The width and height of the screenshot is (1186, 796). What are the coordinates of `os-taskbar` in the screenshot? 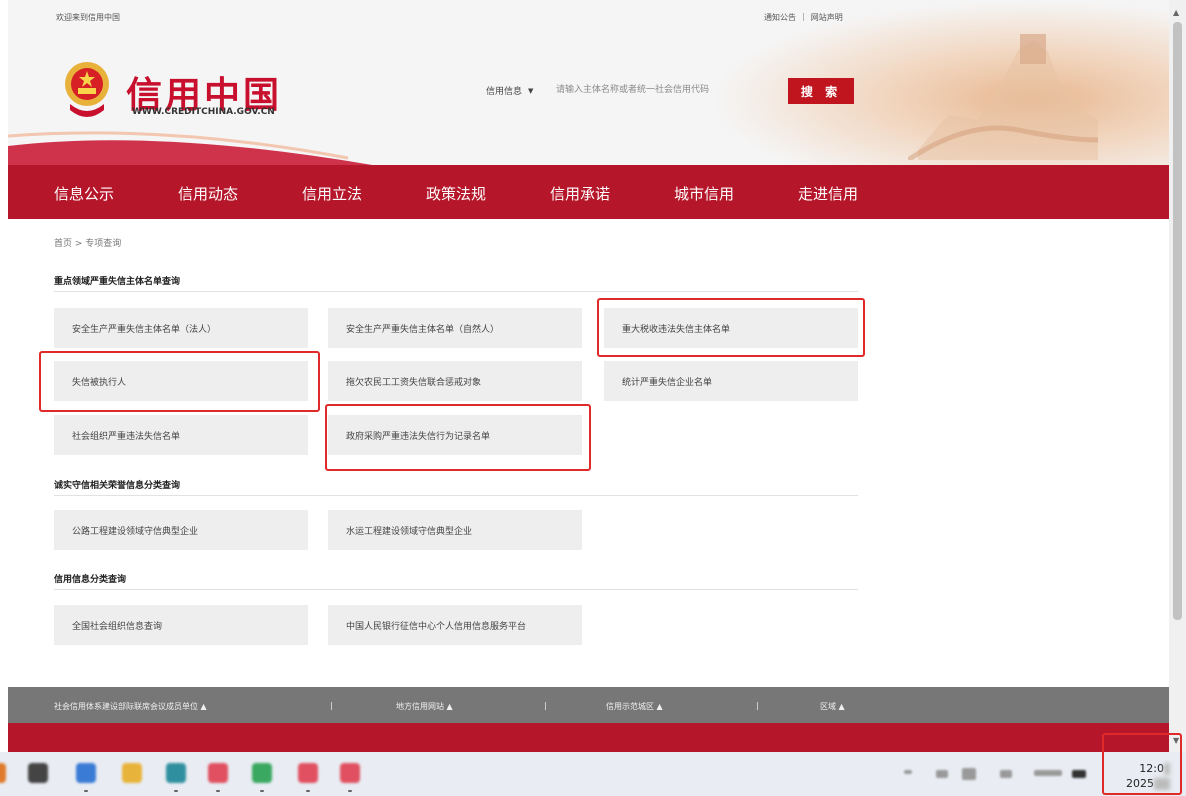 It's located at (593, 774).